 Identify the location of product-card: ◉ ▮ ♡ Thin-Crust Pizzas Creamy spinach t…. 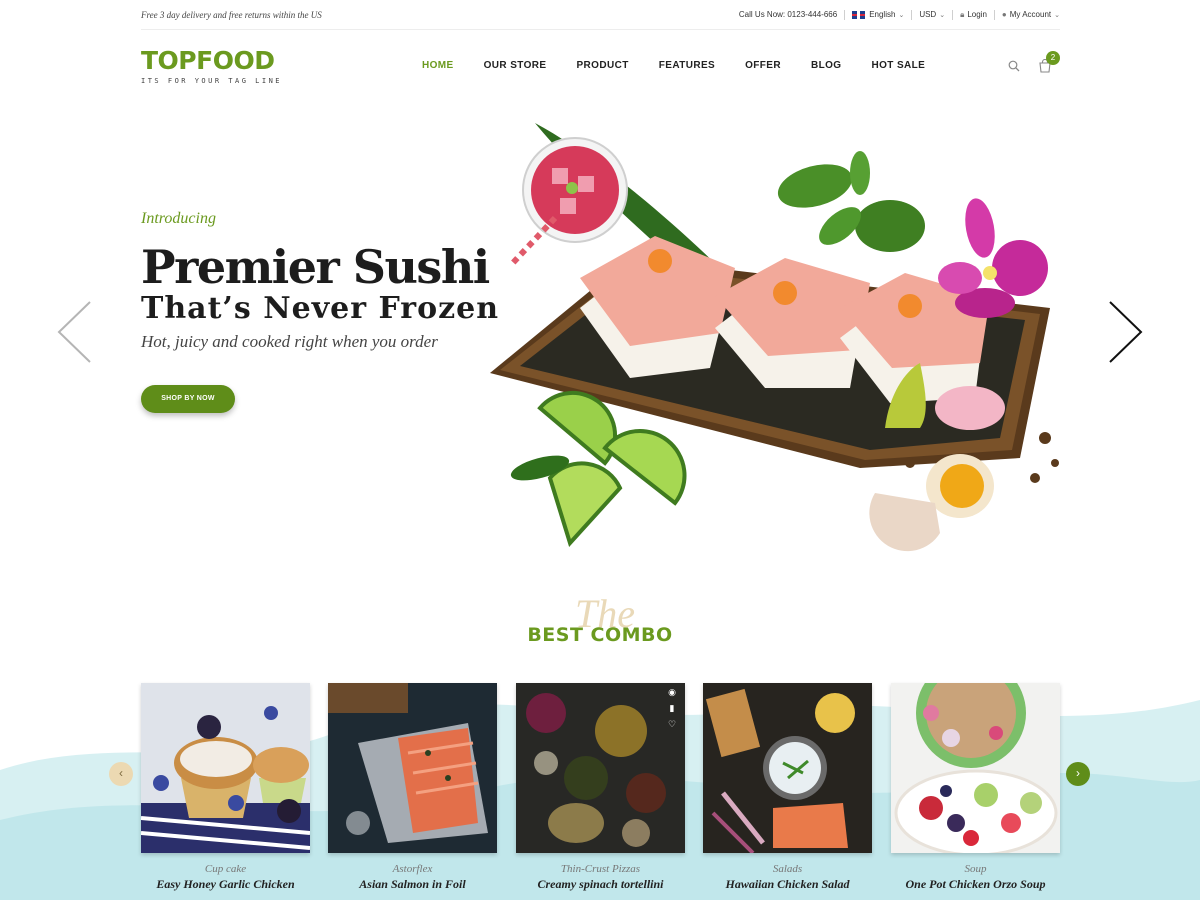
(600, 787).